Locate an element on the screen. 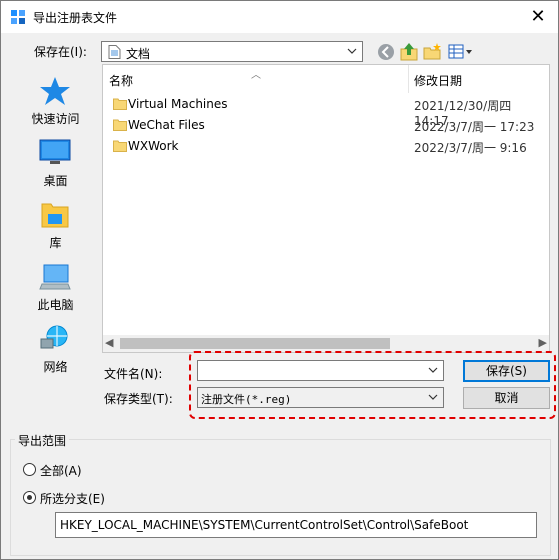  window-title: 导出注册表文件 is located at coordinates (75, 18).